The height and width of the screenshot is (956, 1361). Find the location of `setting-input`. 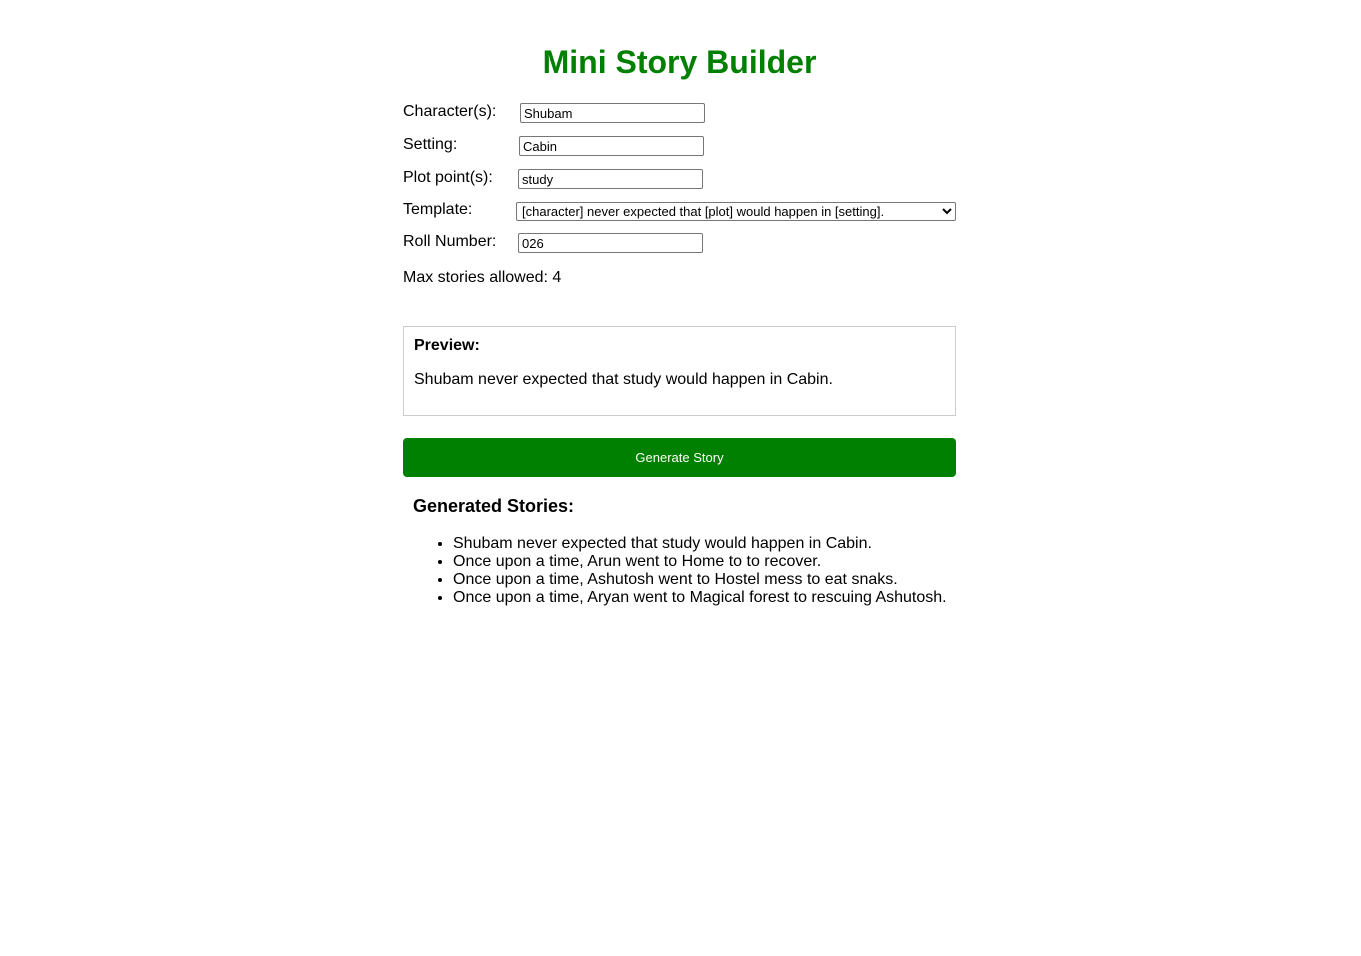

setting-input is located at coordinates (611, 146).